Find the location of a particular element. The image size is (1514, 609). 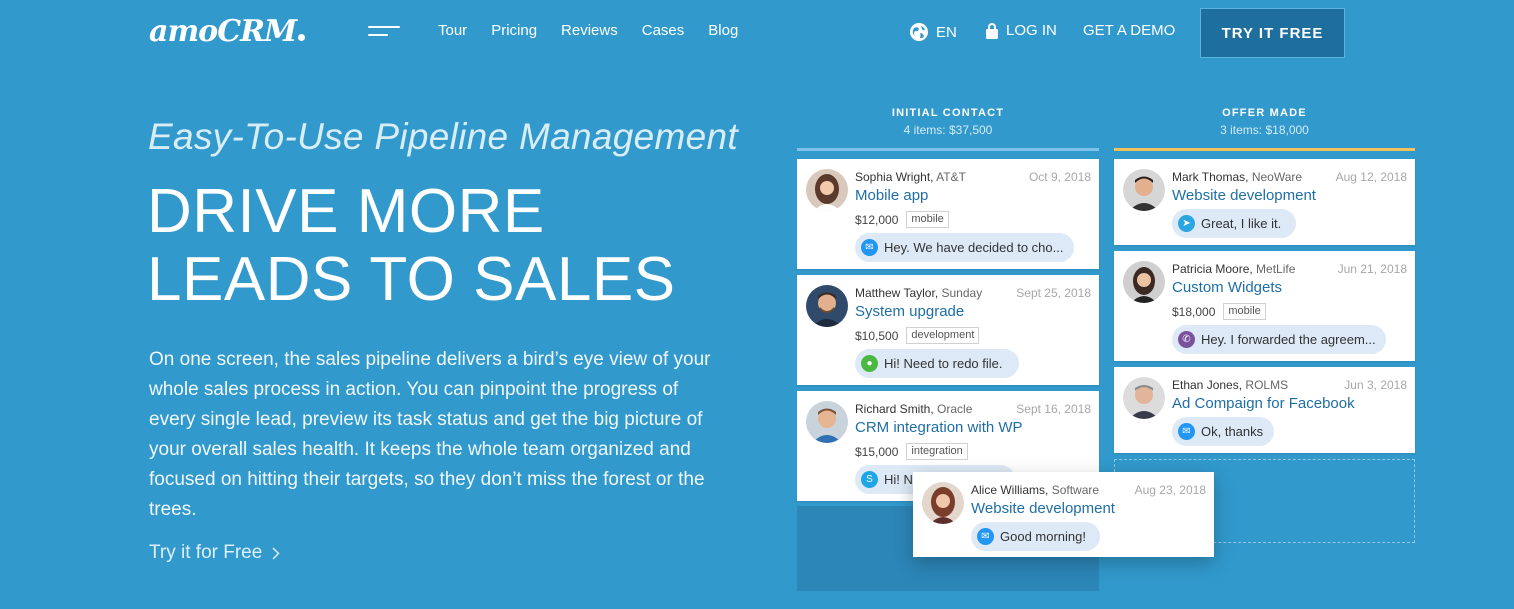

column-summary: 3 items: $18,000 is located at coordinates (1264, 130).